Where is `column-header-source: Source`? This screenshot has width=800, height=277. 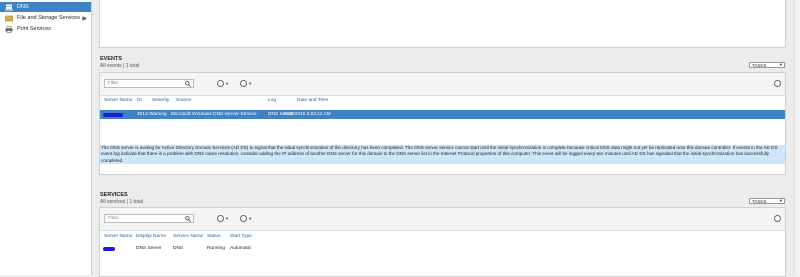 column-header-source: Source is located at coordinates (183, 100).